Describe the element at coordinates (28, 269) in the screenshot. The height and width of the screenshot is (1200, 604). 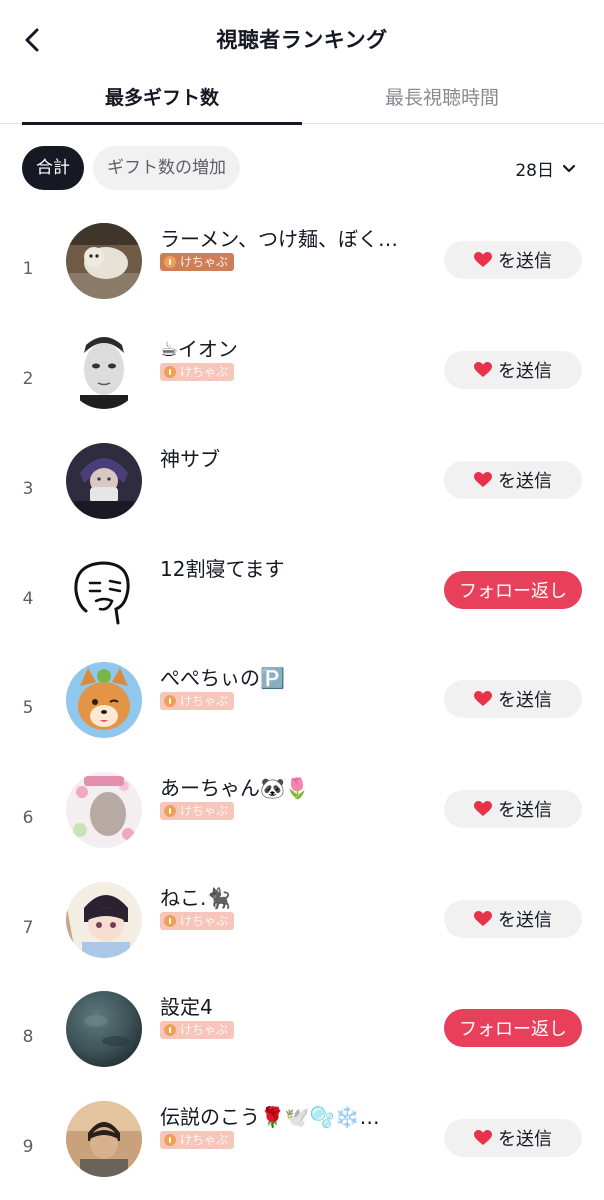
I see `rank-number: 1` at that location.